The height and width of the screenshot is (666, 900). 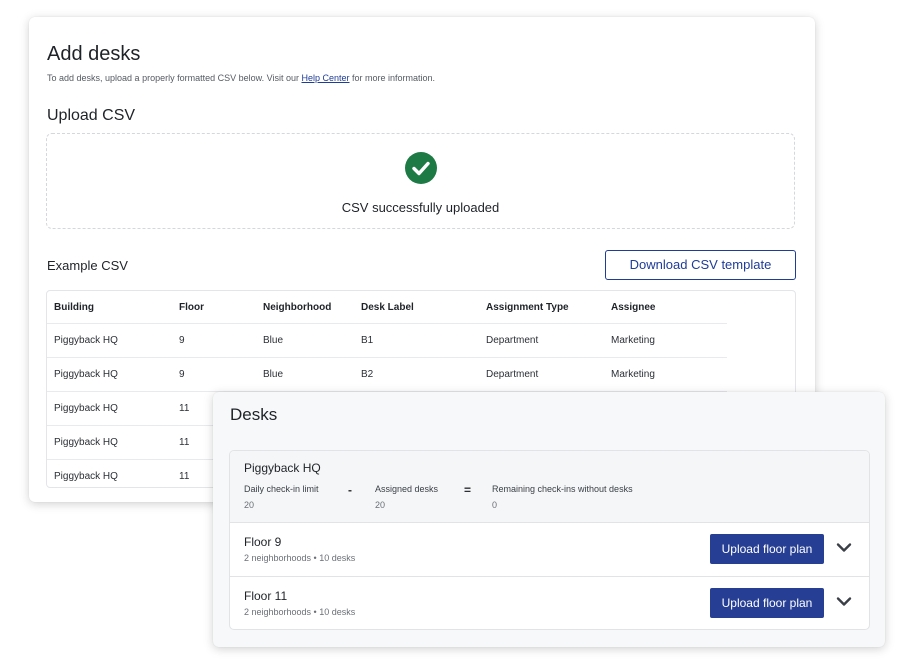 What do you see at coordinates (266, 596) in the screenshot?
I see `floor-name: Floor 11` at bounding box center [266, 596].